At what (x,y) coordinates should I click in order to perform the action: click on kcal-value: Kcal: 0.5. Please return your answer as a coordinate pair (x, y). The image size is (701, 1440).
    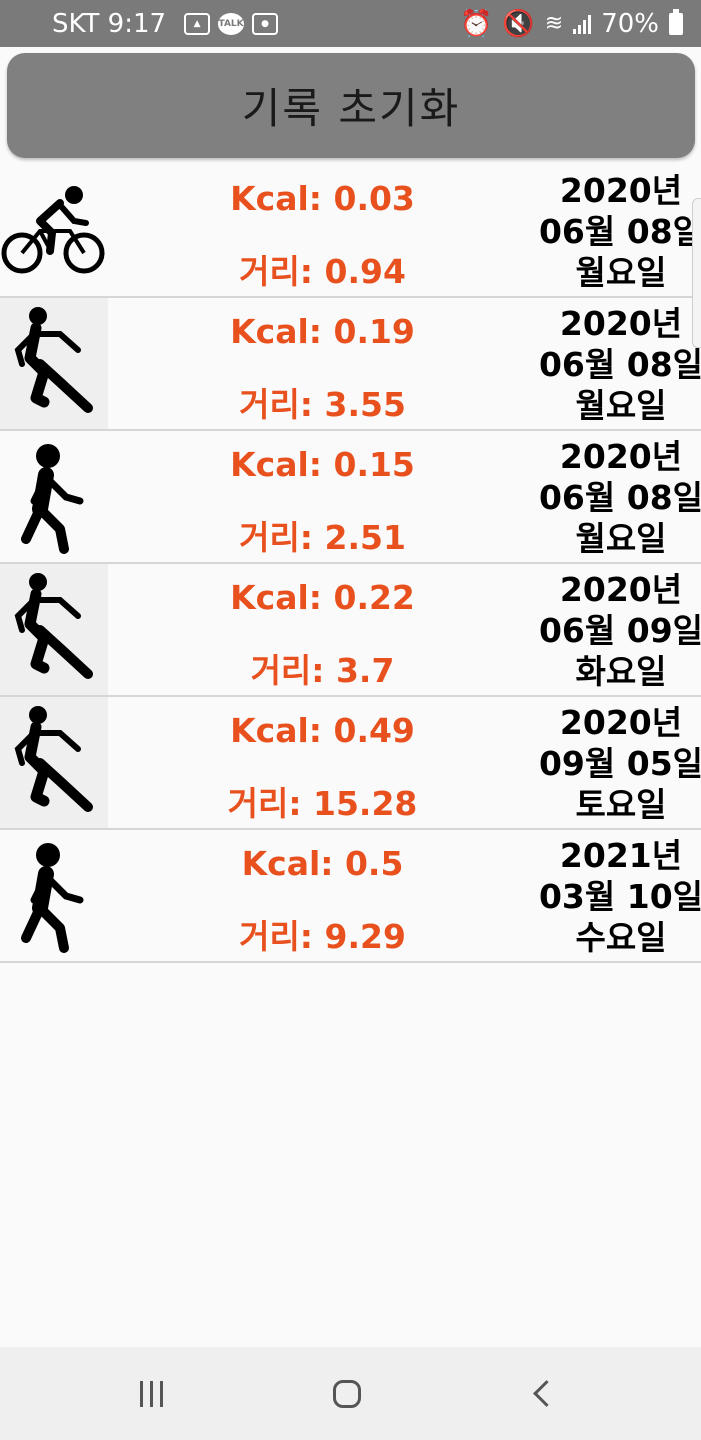
    Looking at the image, I should click on (322, 863).